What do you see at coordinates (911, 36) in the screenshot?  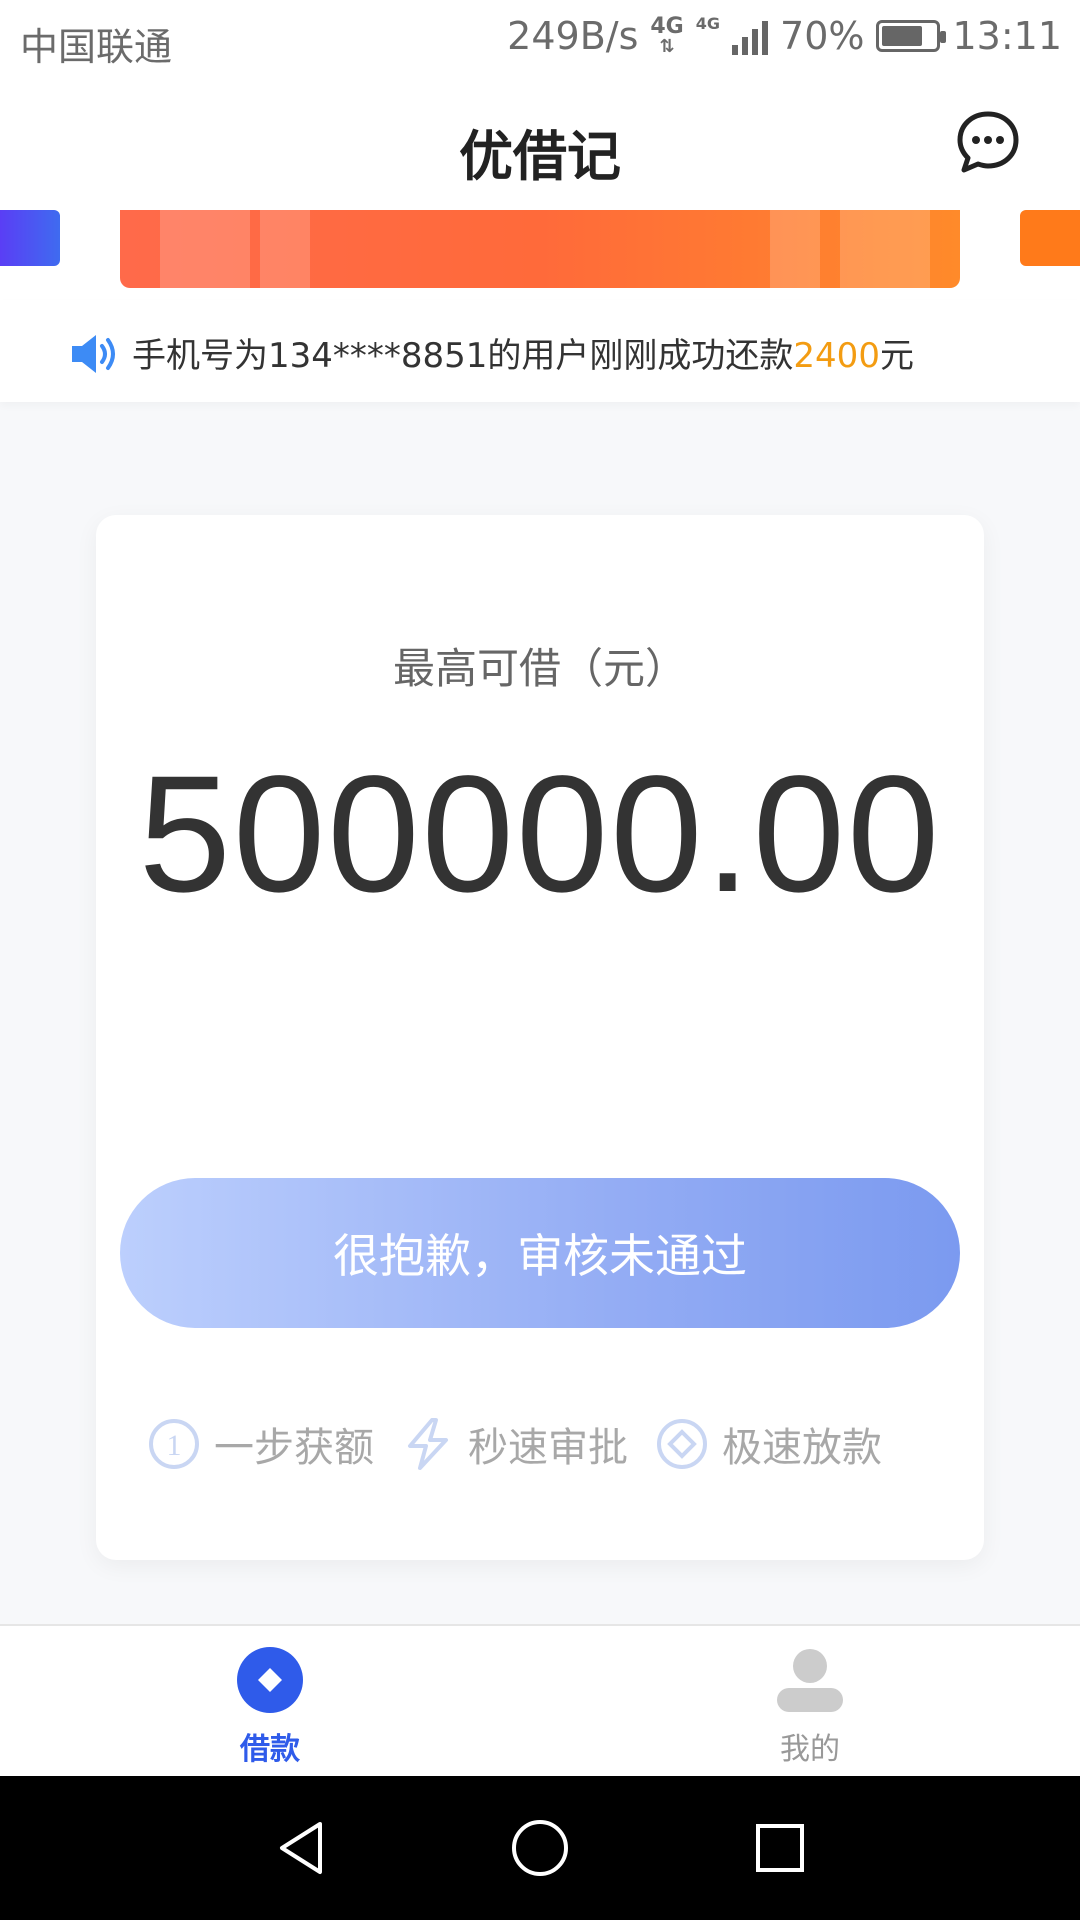 I see `battery-icon` at bounding box center [911, 36].